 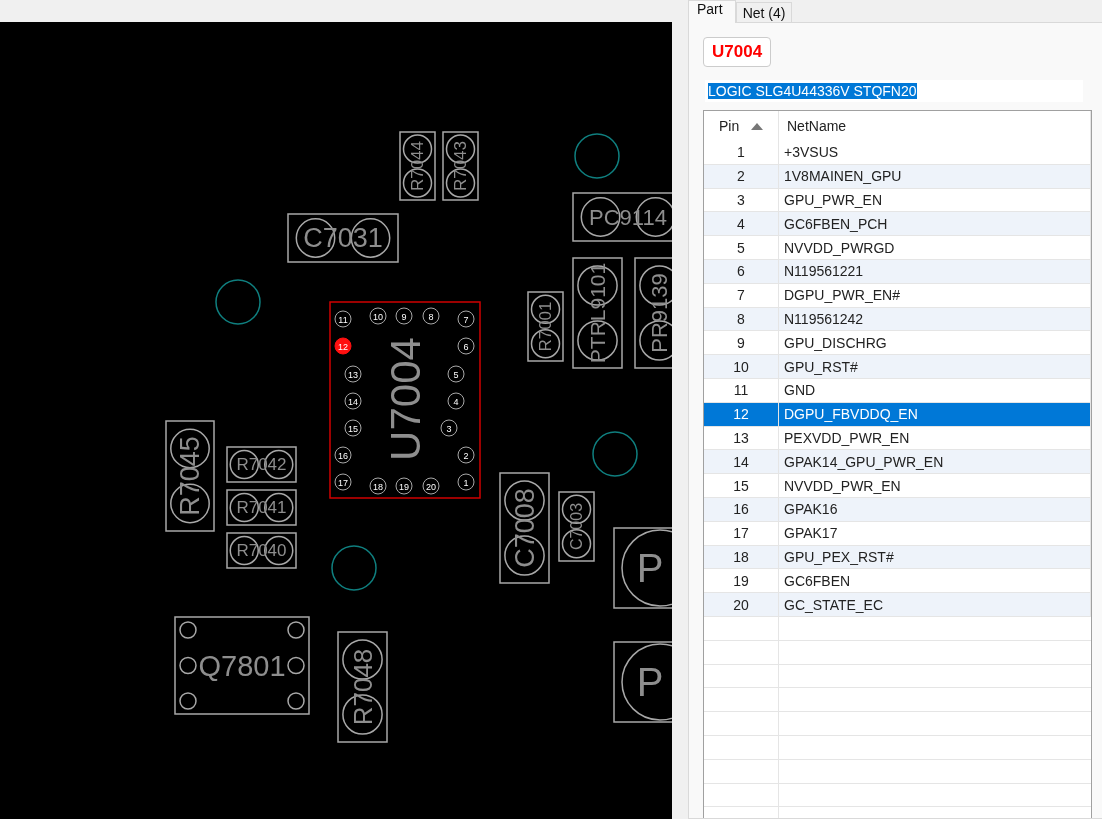 I want to click on table-row: 11 GND, so click(x=897, y=390).